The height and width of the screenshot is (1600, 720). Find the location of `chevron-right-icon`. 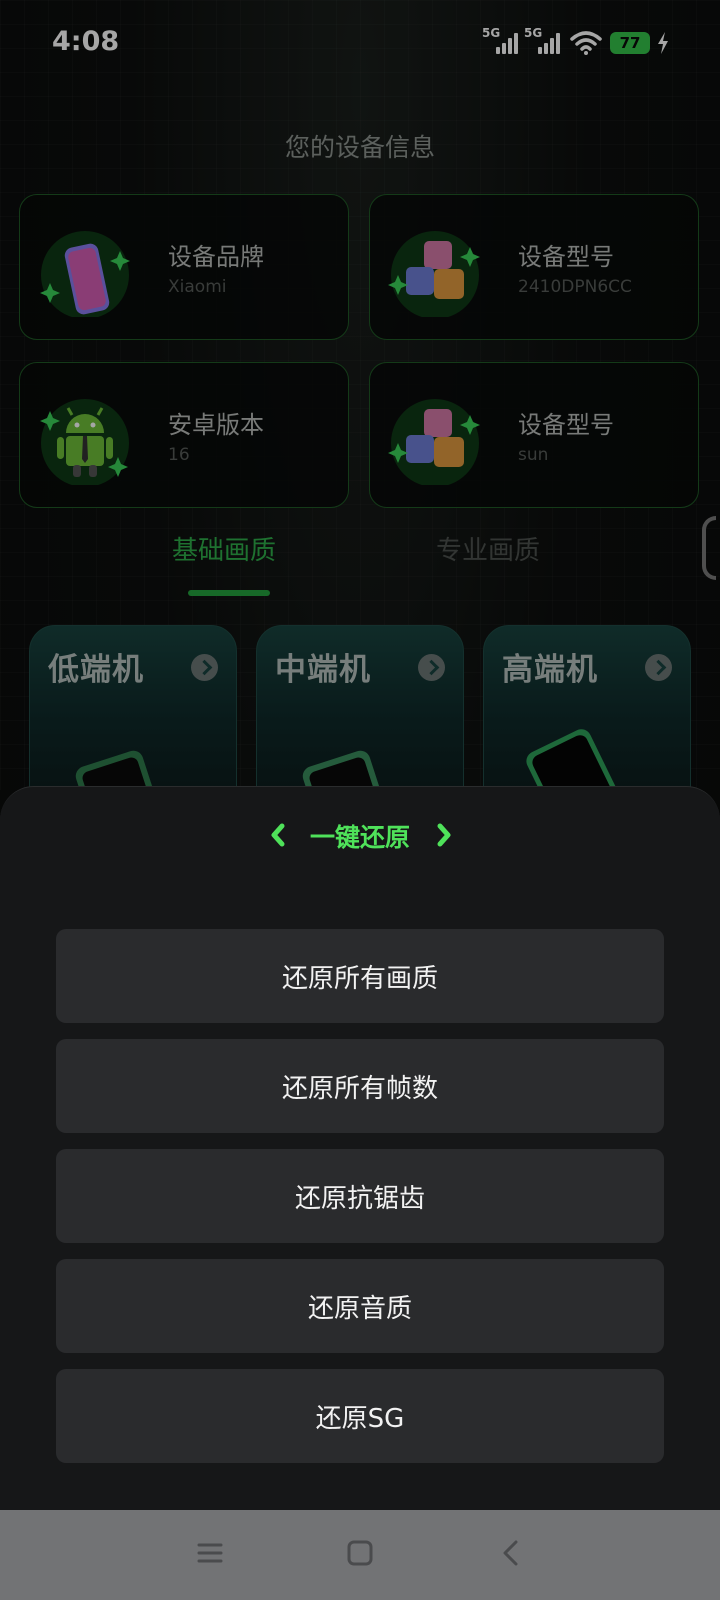

chevron-right-icon is located at coordinates (444, 835).